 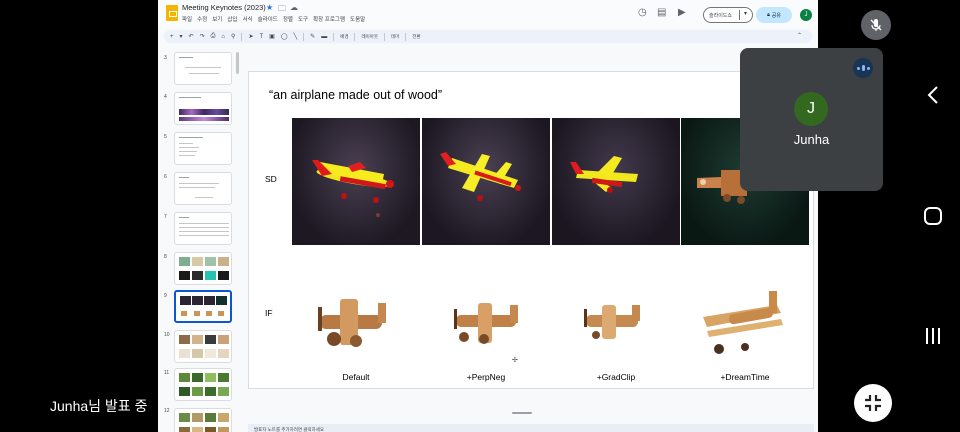 What do you see at coordinates (522, 413) in the screenshot?
I see `notes-resize-handle` at bounding box center [522, 413].